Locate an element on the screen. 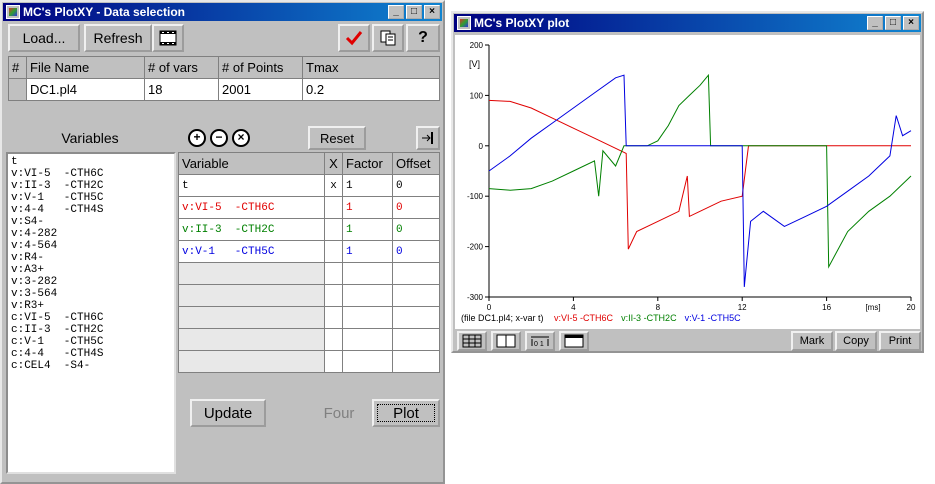 The height and width of the screenshot is (484, 935). variable-list-item: v:3-282 is located at coordinates (91, 282).